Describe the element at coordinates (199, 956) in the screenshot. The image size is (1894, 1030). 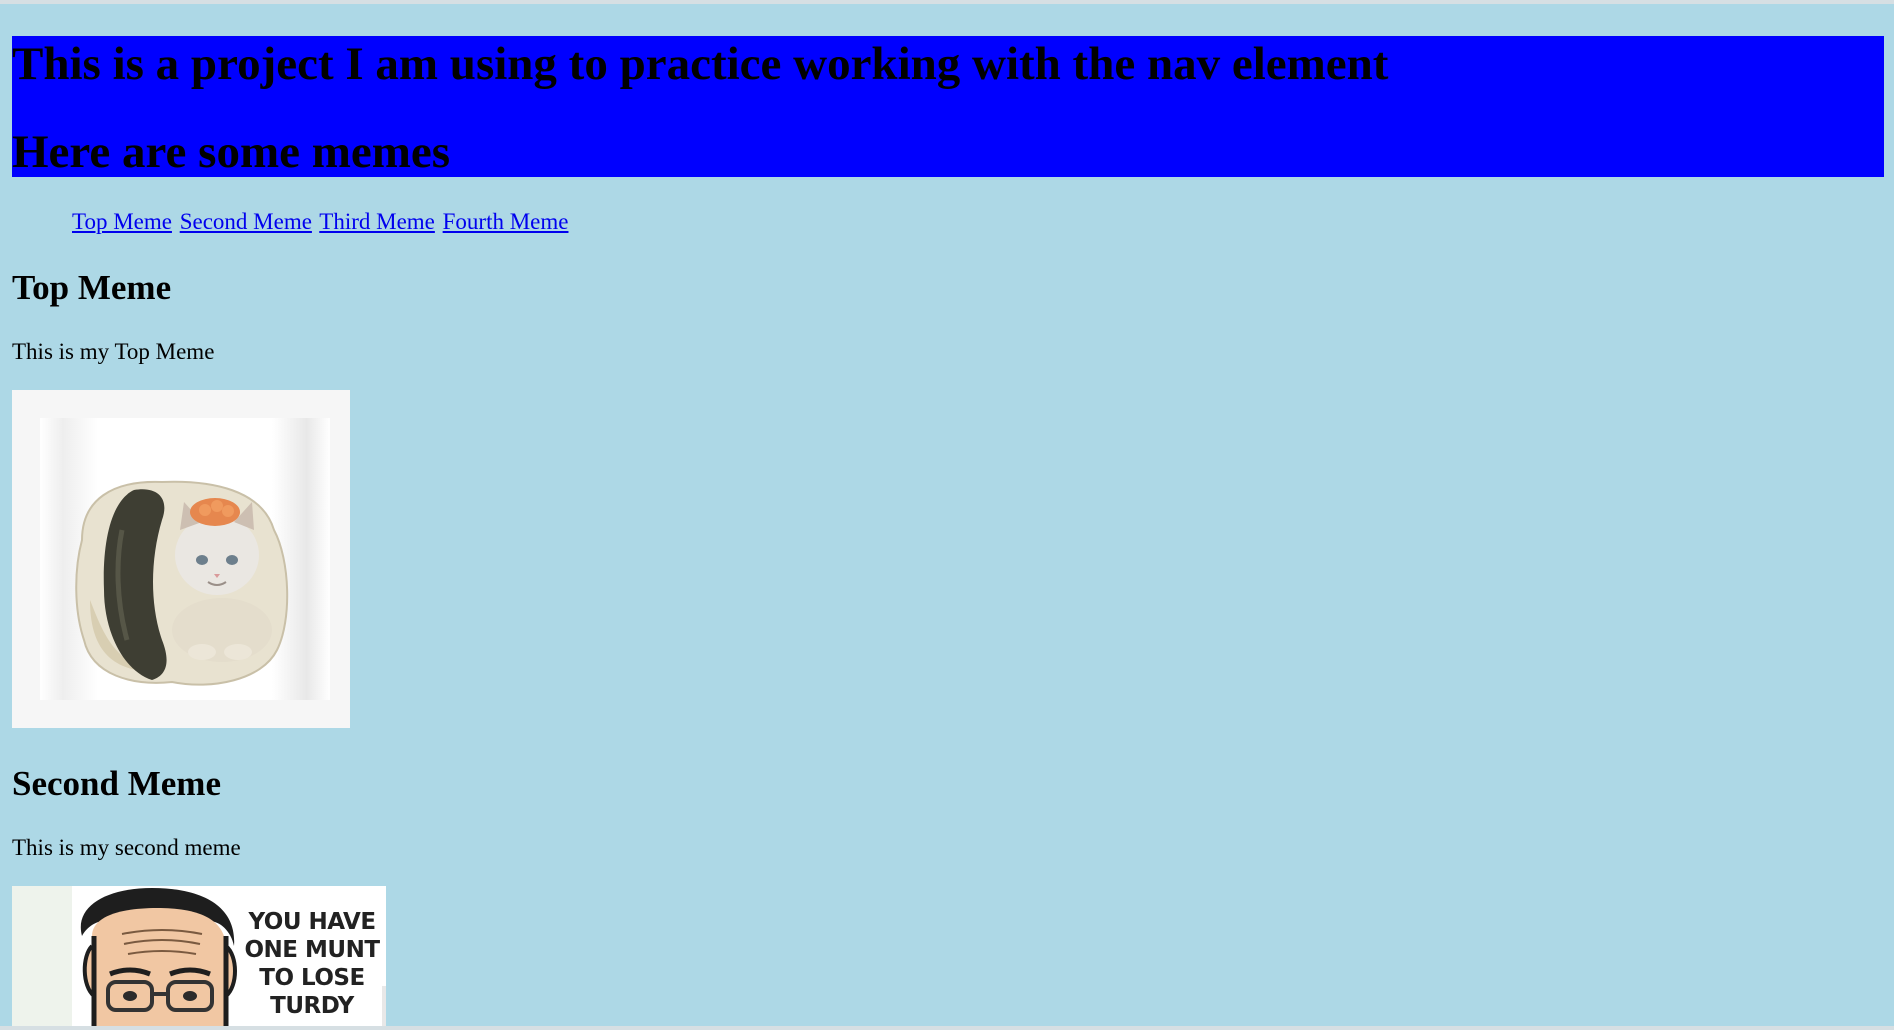
I see `second-meme-image: YOU HAVE ONE MUNT TO LOSE TURDY` at that location.